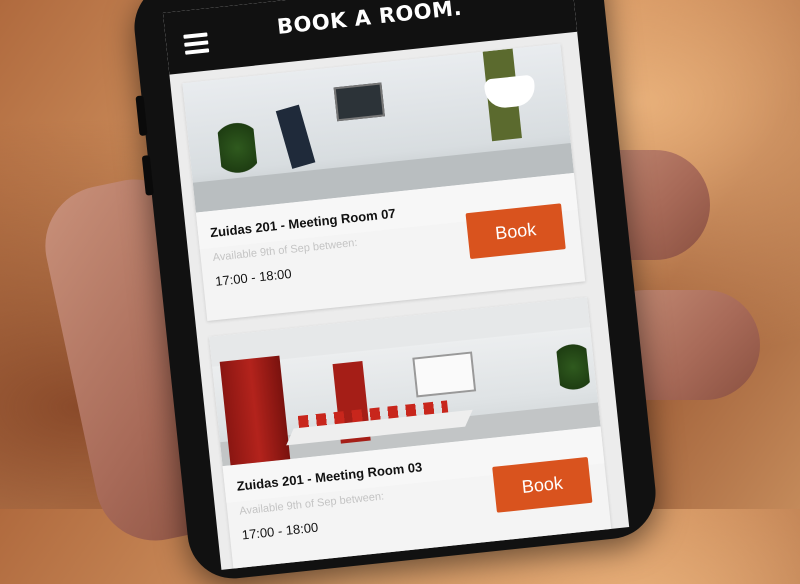 Image resolution: width=800 pixels, height=584 pixels. Describe the element at coordinates (369, 19) in the screenshot. I see `app-title: BOOK A ROOM.` at that location.